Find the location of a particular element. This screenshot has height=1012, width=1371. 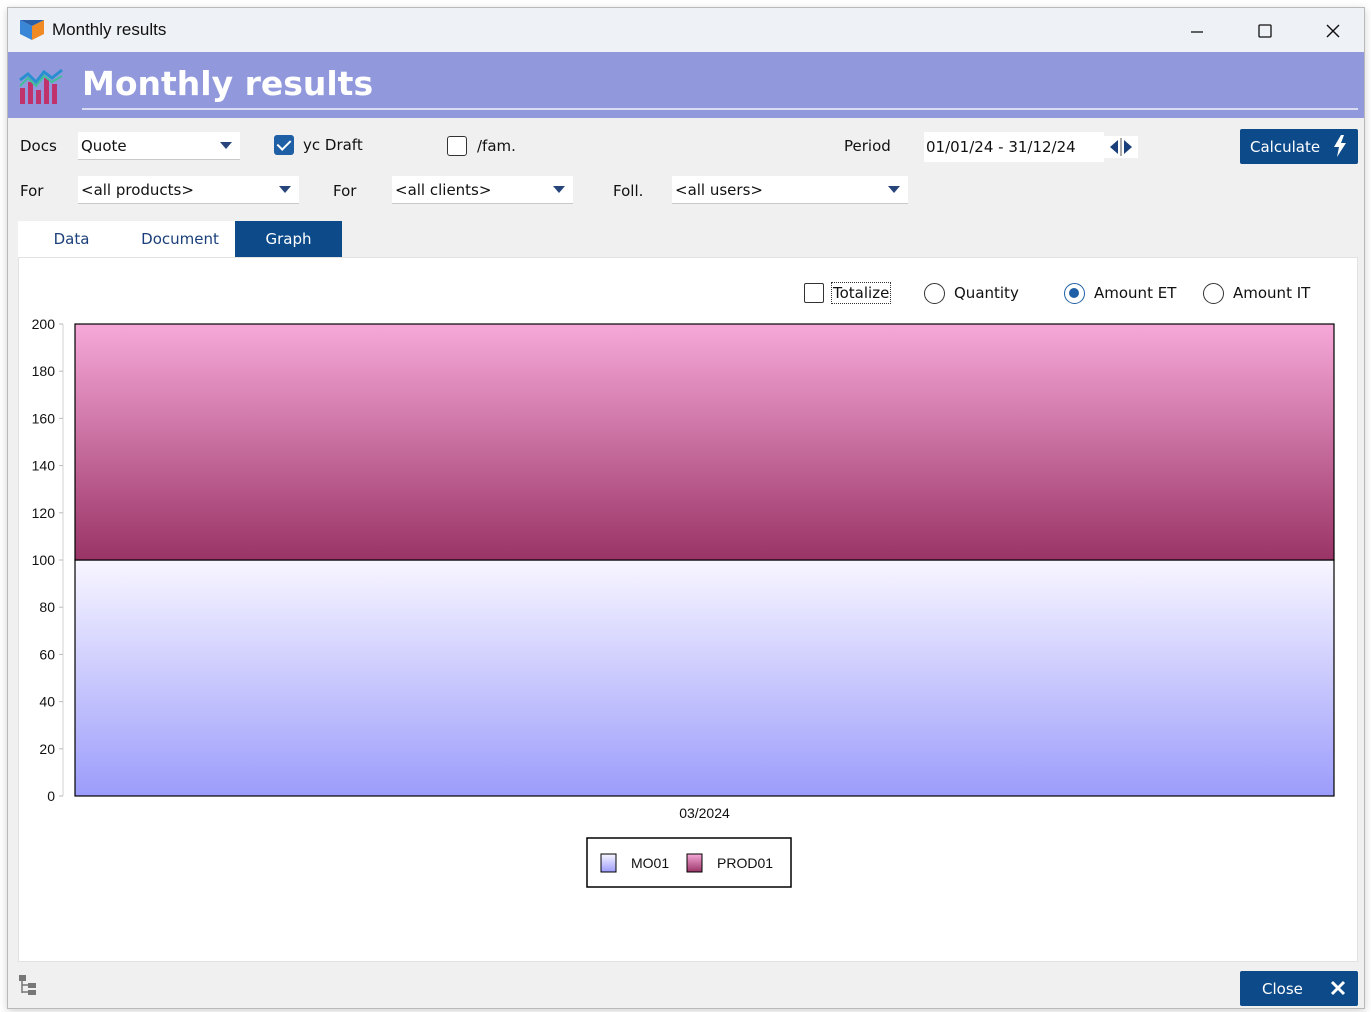

legend-swatch-mo01 is located at coordinates (608, 863).